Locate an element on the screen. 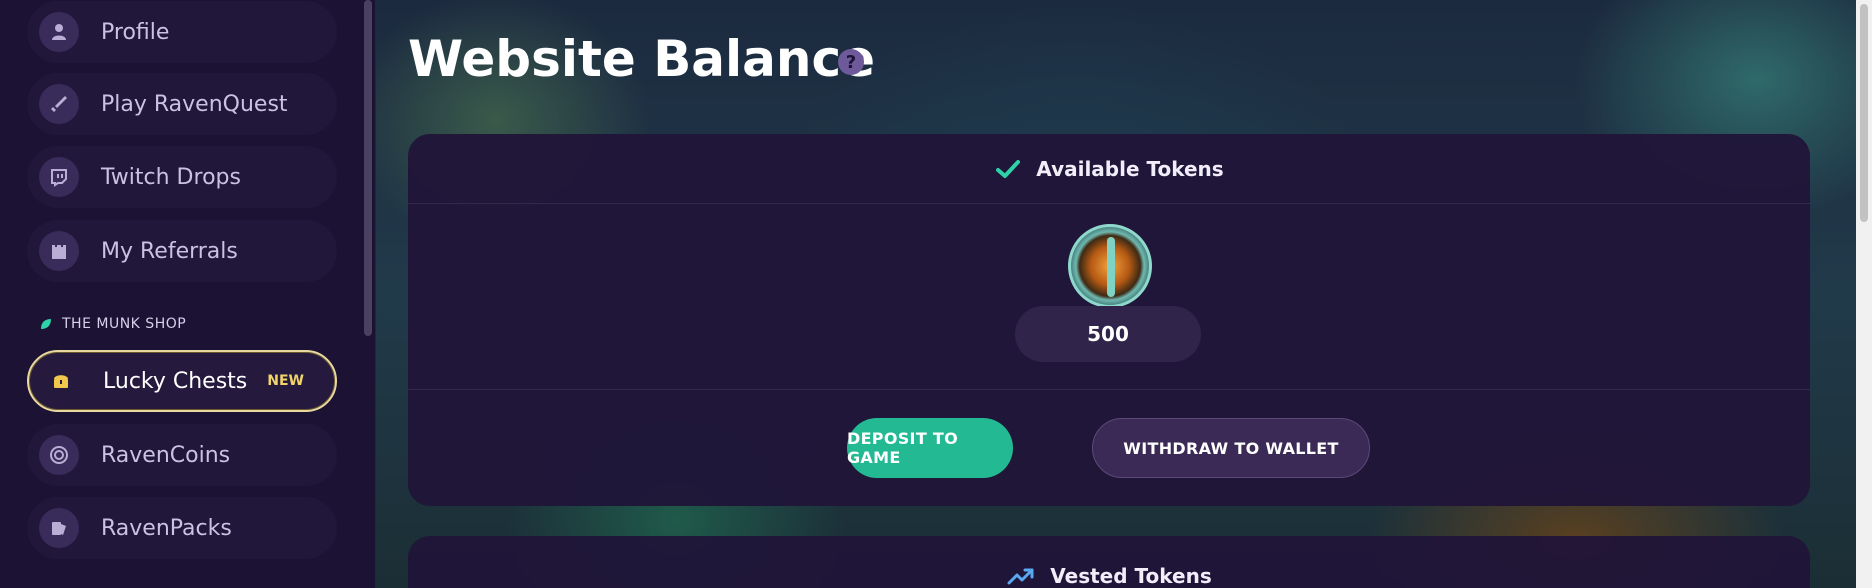  withdraw-to-wallet-button: WITHDRAW TO WALLET is located at coordinates (1231, 448).